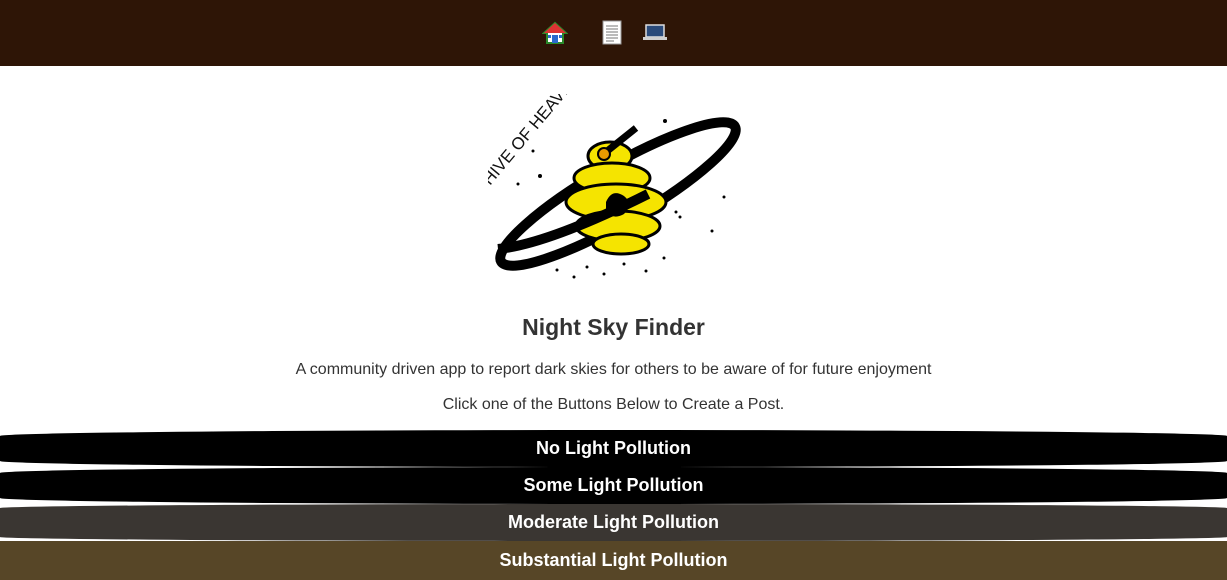 The image size is (1227, 580). I want to click on logo-image: HIVE OF HEAVEN, so click(610, 173).